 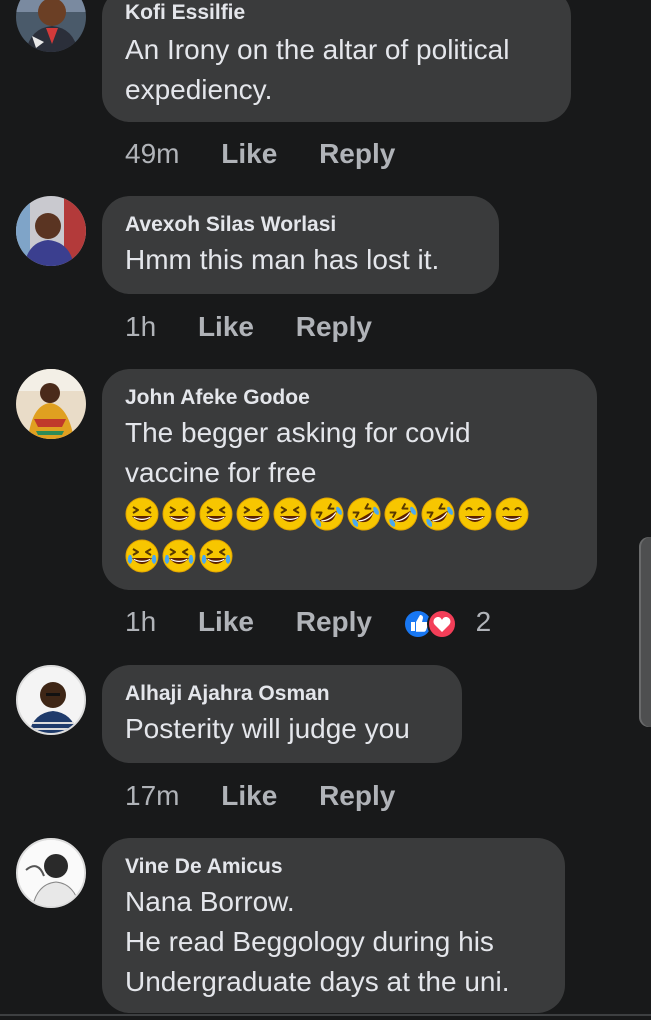 What do you see at coordinates (300, 225) in the screenshot?
I see `comment-author: Avexoh Silas Worlasi` at bounding box center [300, 225].